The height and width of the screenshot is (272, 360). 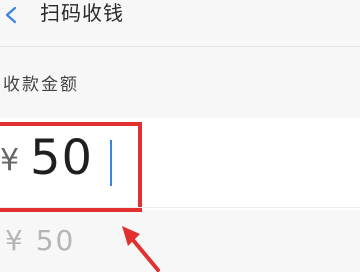 I want to click on annotation-arrow-icon, so click(x=141, y=249).